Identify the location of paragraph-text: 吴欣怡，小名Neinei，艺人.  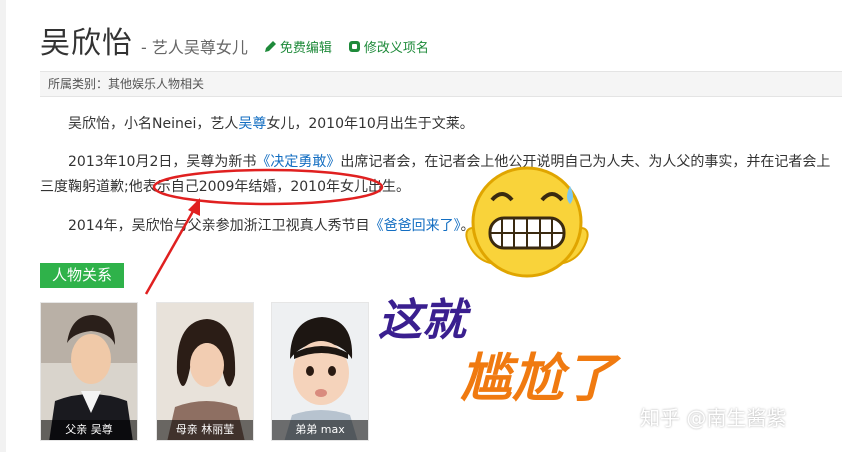
(153, 124).